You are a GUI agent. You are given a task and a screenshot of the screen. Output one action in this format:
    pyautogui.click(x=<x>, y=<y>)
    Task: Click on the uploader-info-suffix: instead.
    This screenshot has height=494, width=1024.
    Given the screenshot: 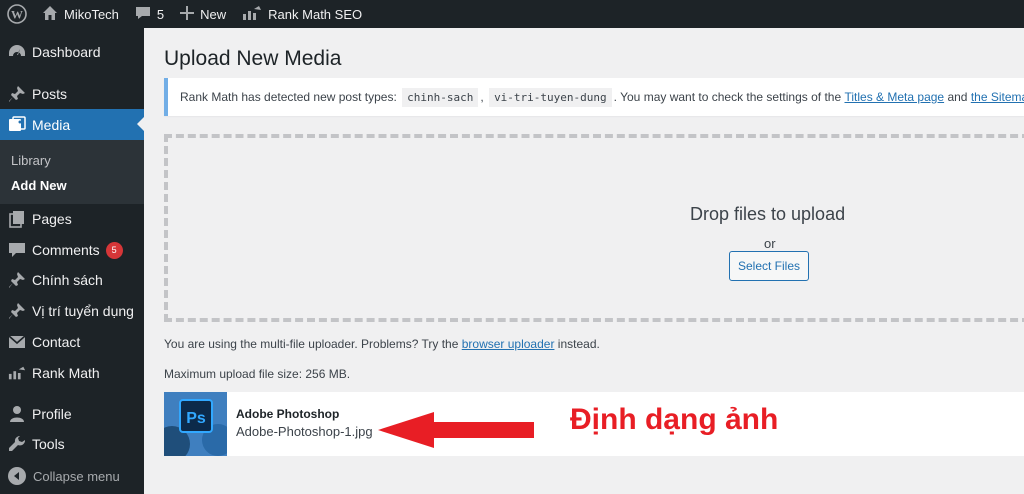 What is the action you would take?
    pyautogui.click(x=578, y=344)
    